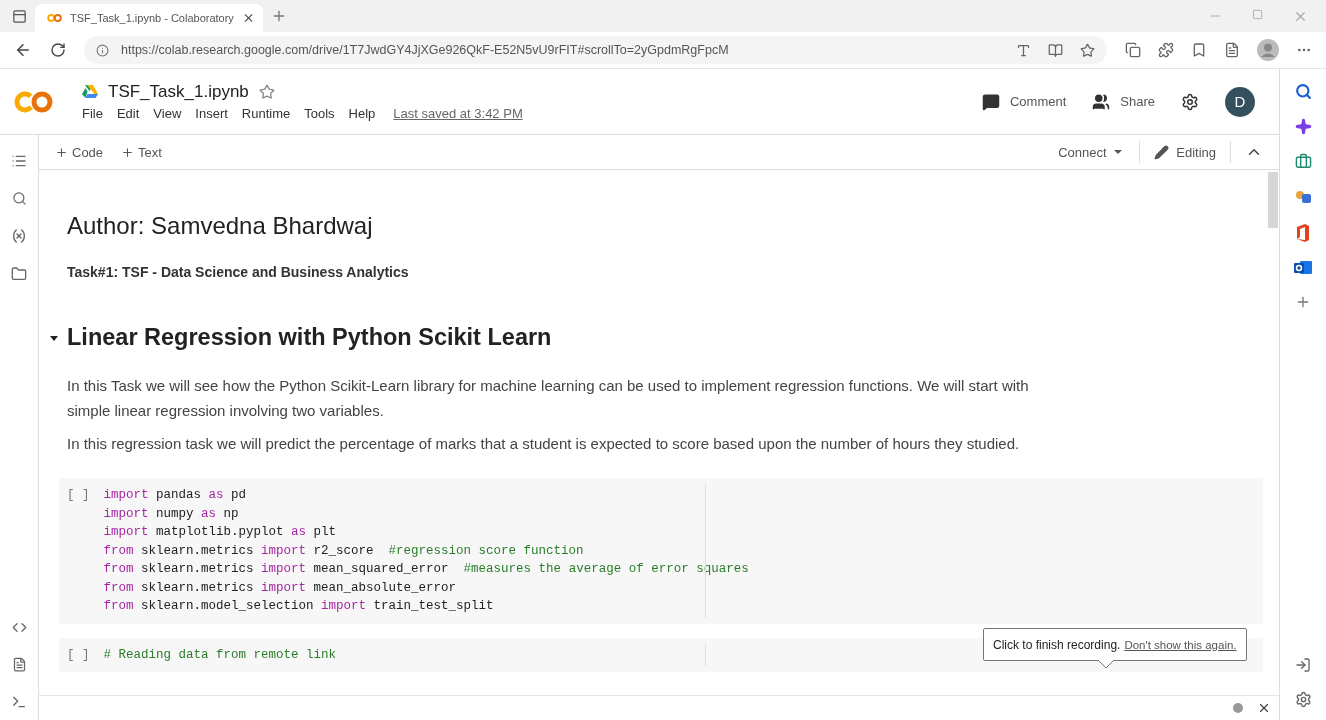 Image resolution: width=1326 pixels, height=720 pixels. I want to click on paragraph: In this Task we will see how the Python Scikit-Learn library for machine learning can be used to implement regression functions. We will start with simple linear regression involving two variables., so click(548, 398).